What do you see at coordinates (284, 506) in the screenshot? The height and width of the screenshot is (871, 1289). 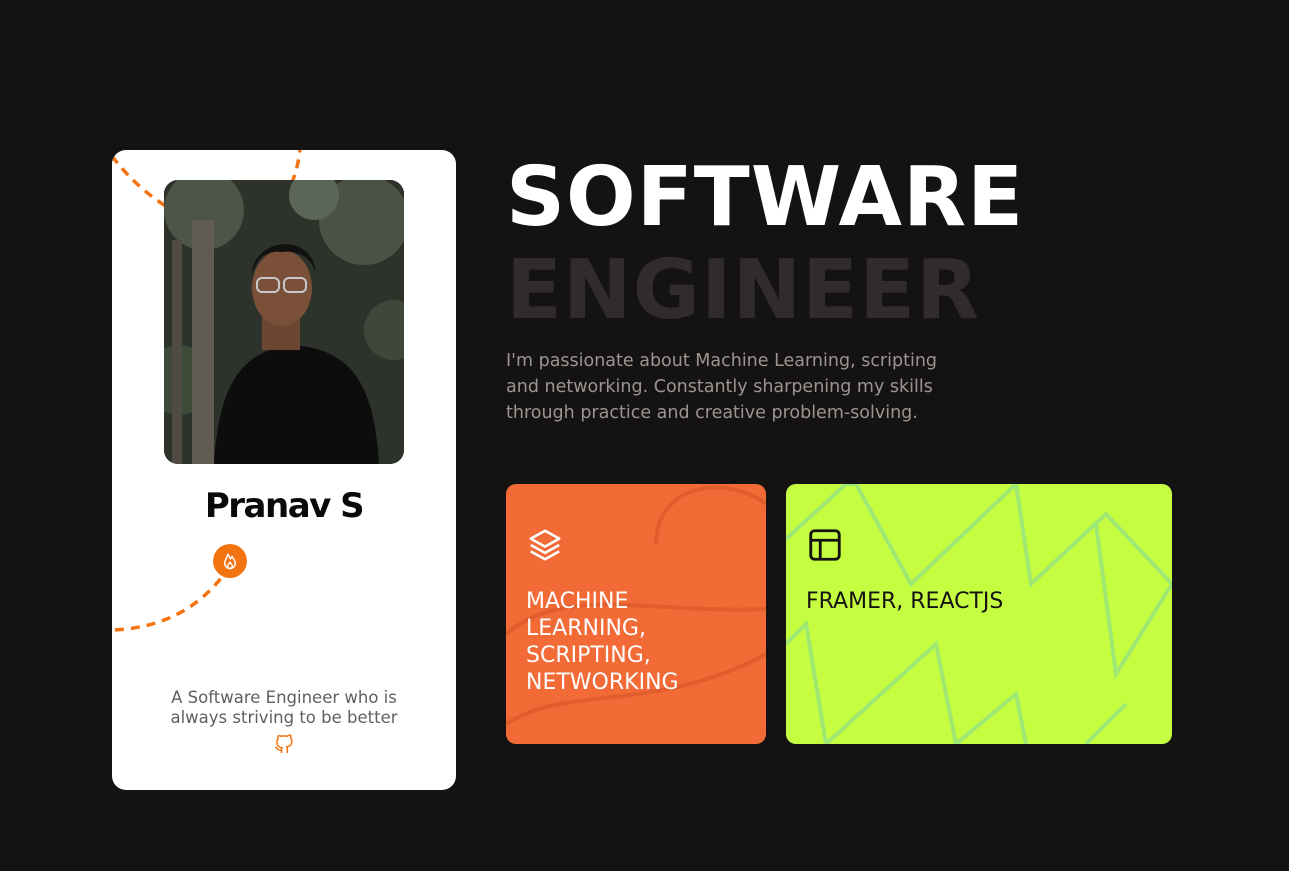 I see `profile-name: Pranav S` at bounding box center [284, 506].